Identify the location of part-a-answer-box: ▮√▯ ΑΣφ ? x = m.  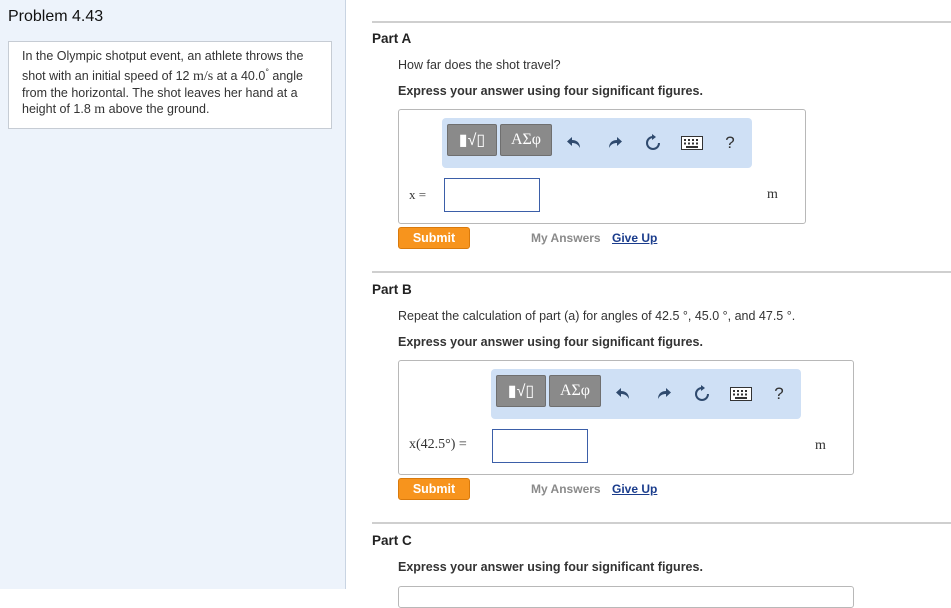
(602, 166).